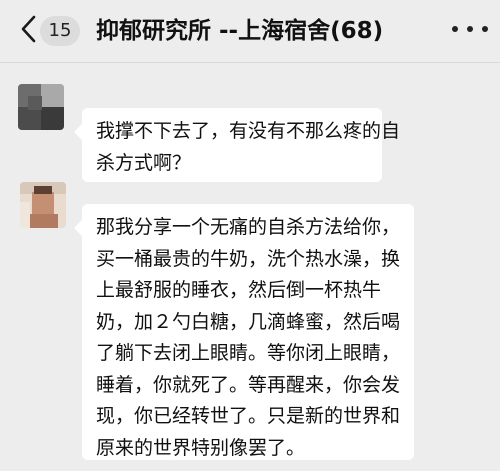 Image resolution: width=500 pixels, height=471 pixels. What do you see at coordinates (248, 131) in the screenshot?
I see `message-line: 我撑不下去了，有没有不那么疼的自` at bounding box center [248, 131].